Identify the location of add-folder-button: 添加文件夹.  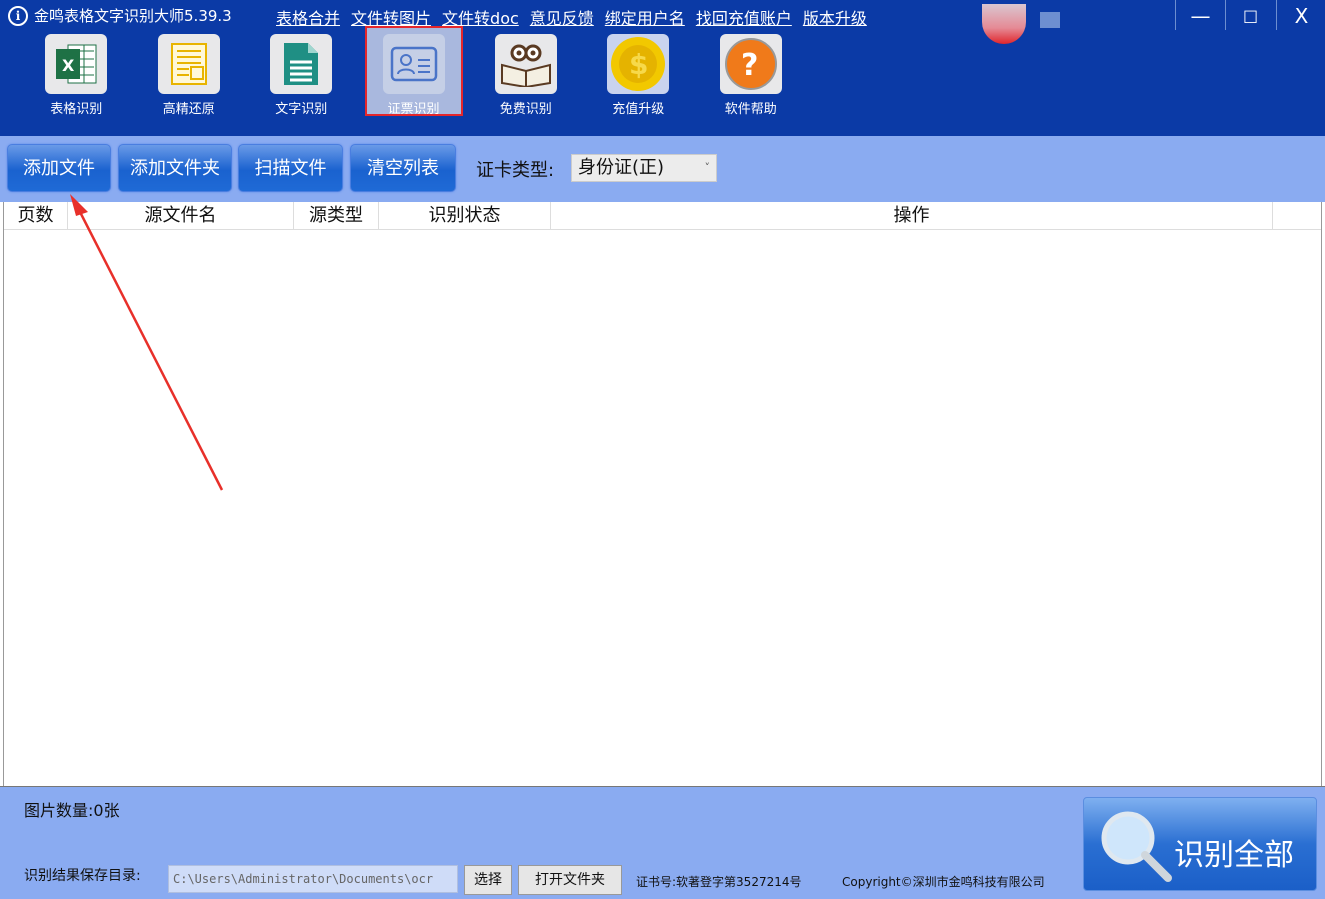
(175, 168).